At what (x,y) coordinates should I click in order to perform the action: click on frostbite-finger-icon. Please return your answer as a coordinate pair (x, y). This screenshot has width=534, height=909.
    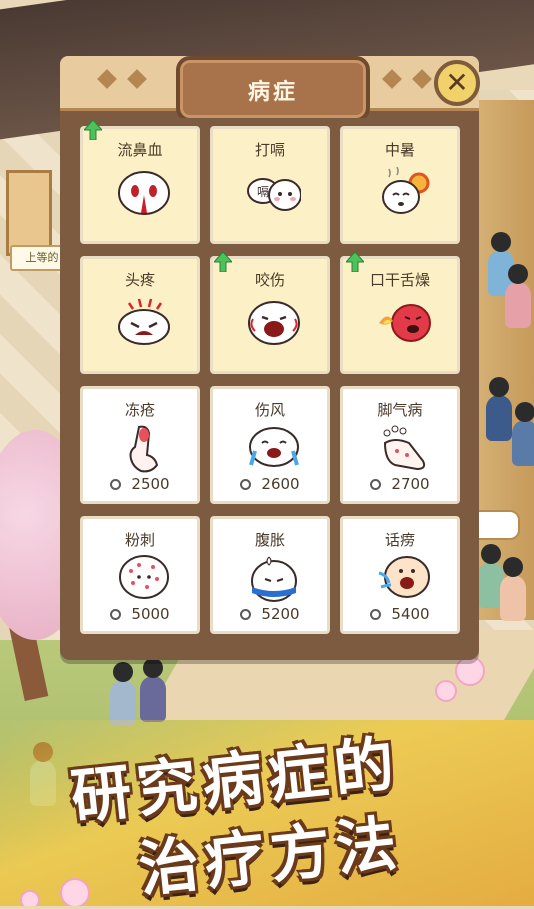
    Looking at the image, I should click on (144, 449).